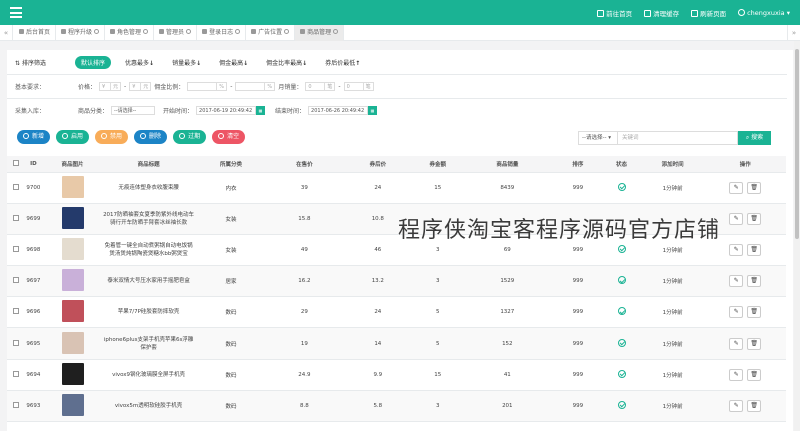  What do you see at coordinates (186, 62) in the screenshot?
I see `sort-sales: 销量最多↓` at bounding box center [186, 62].